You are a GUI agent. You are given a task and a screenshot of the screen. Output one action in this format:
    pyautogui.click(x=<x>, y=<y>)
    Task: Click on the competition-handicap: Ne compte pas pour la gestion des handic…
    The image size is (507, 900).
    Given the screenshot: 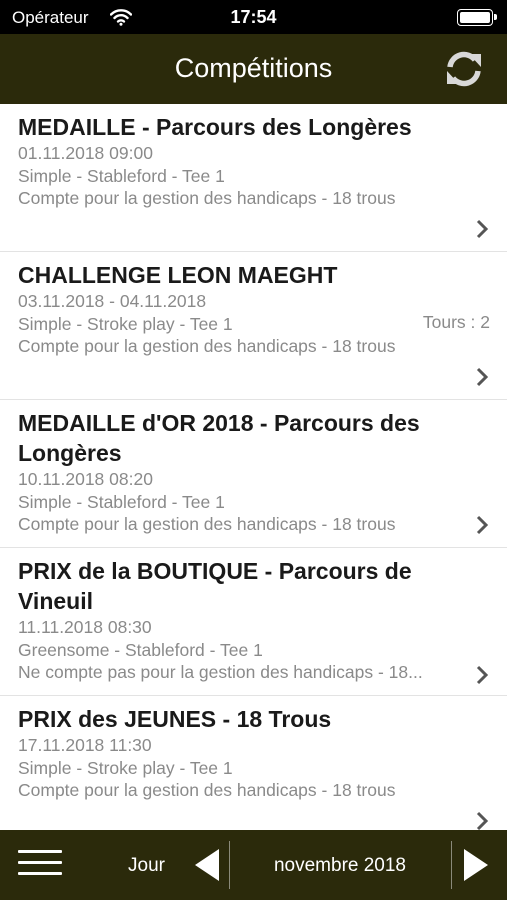 What is the action you would take?
    pyautogui.click(x=220, y=672)
    